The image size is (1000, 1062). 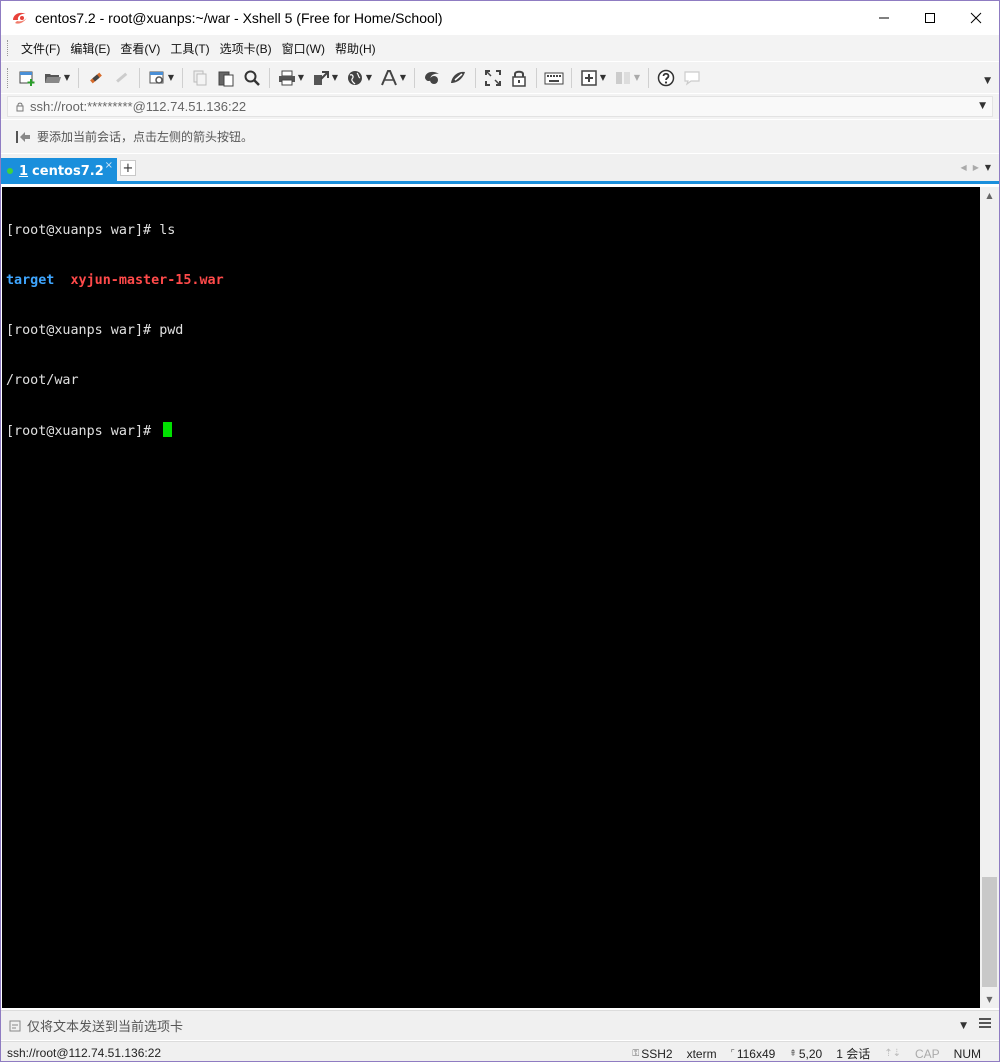 What do you see at coordinates (23, 137) in the screenshot?
I see `add-session-arrow-icon` at bounding box center [23, 137].